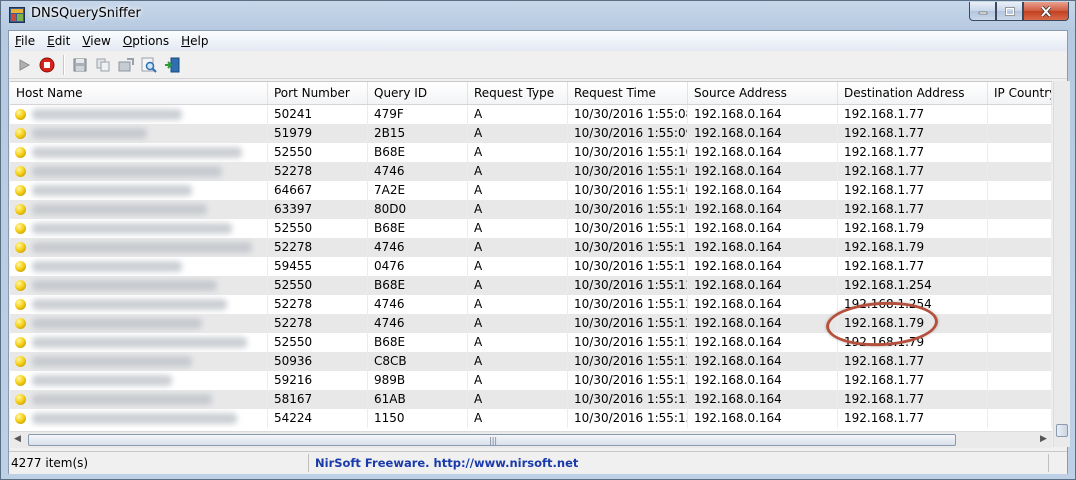 The height and width of the screenshot is (480, 1076). I want to click on cell-text: 50936, so click(293, 361).